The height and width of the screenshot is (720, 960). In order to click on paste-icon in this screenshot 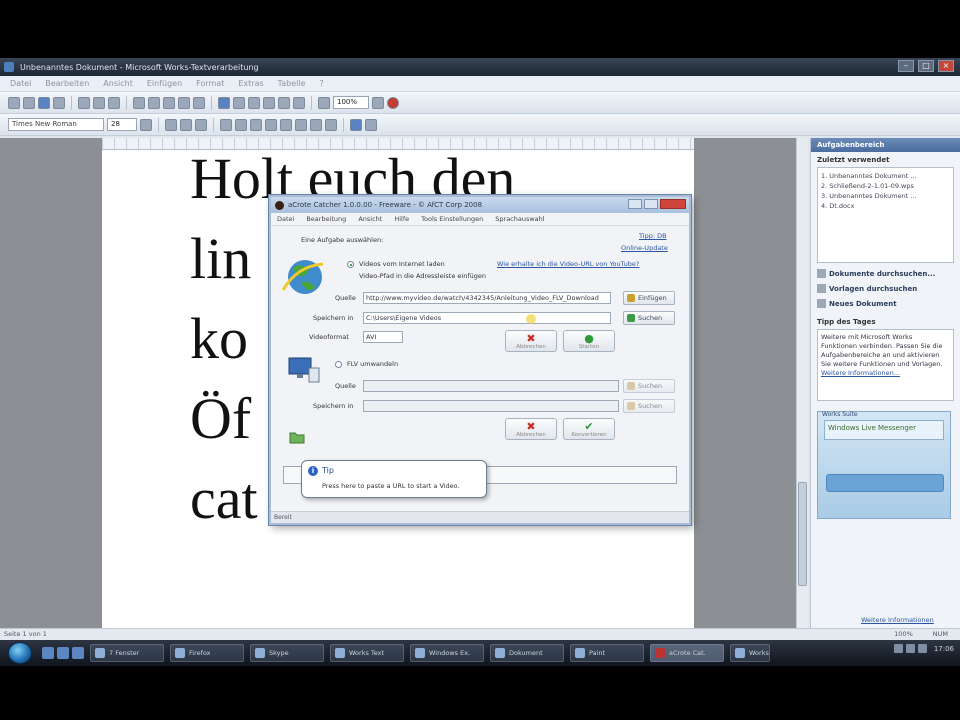, I will do `click(169, 102)`.